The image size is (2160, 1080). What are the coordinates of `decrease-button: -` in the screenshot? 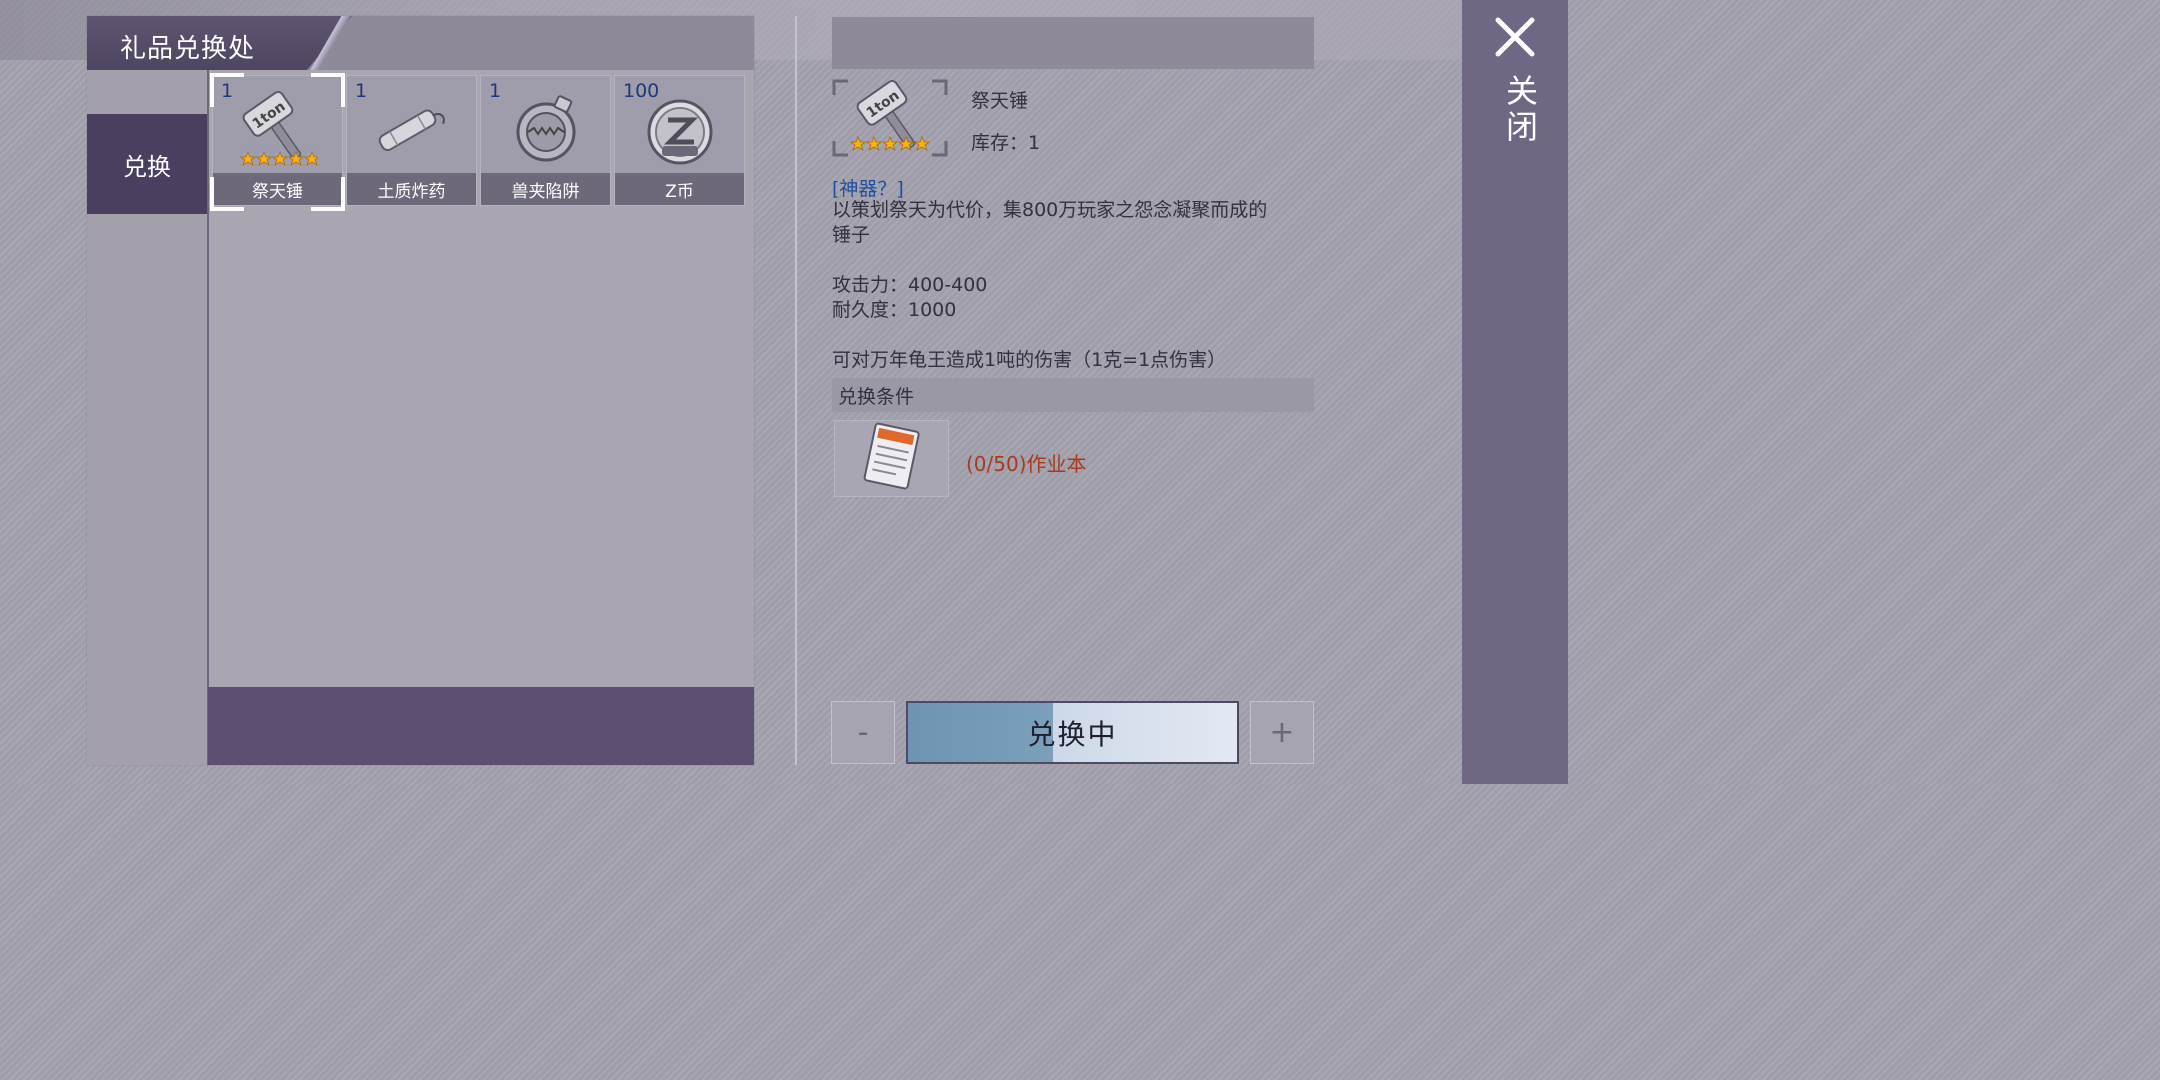 It's located at (863, 732).